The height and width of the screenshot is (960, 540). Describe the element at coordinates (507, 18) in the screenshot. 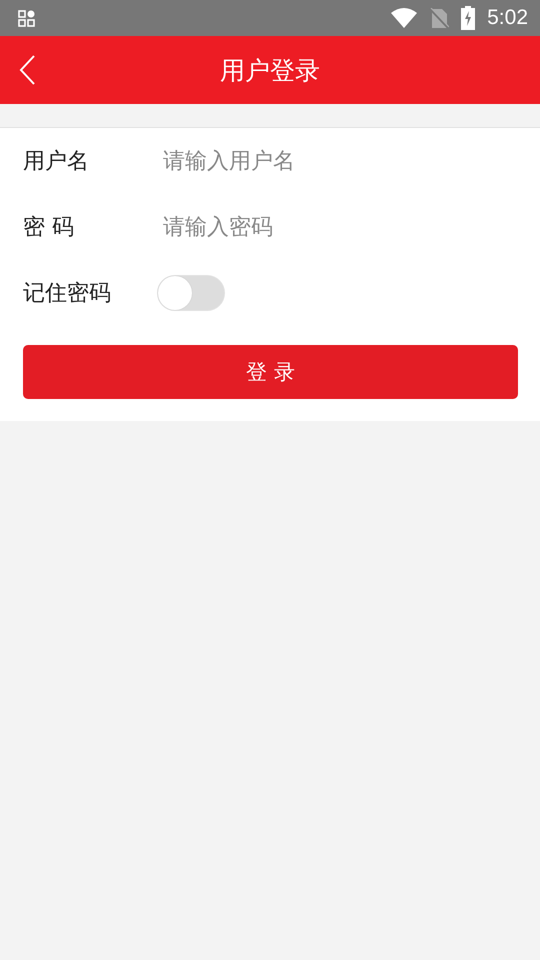

I see `status-time: 5:02` at that location.